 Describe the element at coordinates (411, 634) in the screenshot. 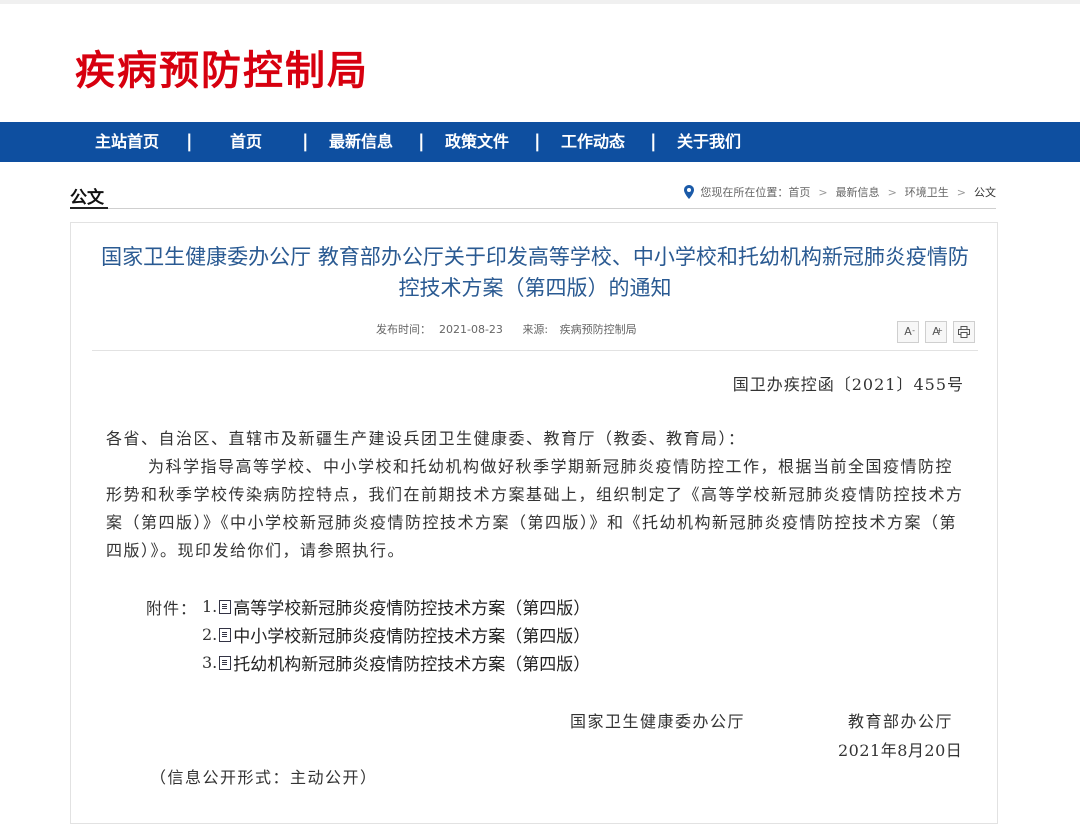

I see `attachment-link: 中小学校新冠肺炎疫情防控技术方案（第四版）` at that location.